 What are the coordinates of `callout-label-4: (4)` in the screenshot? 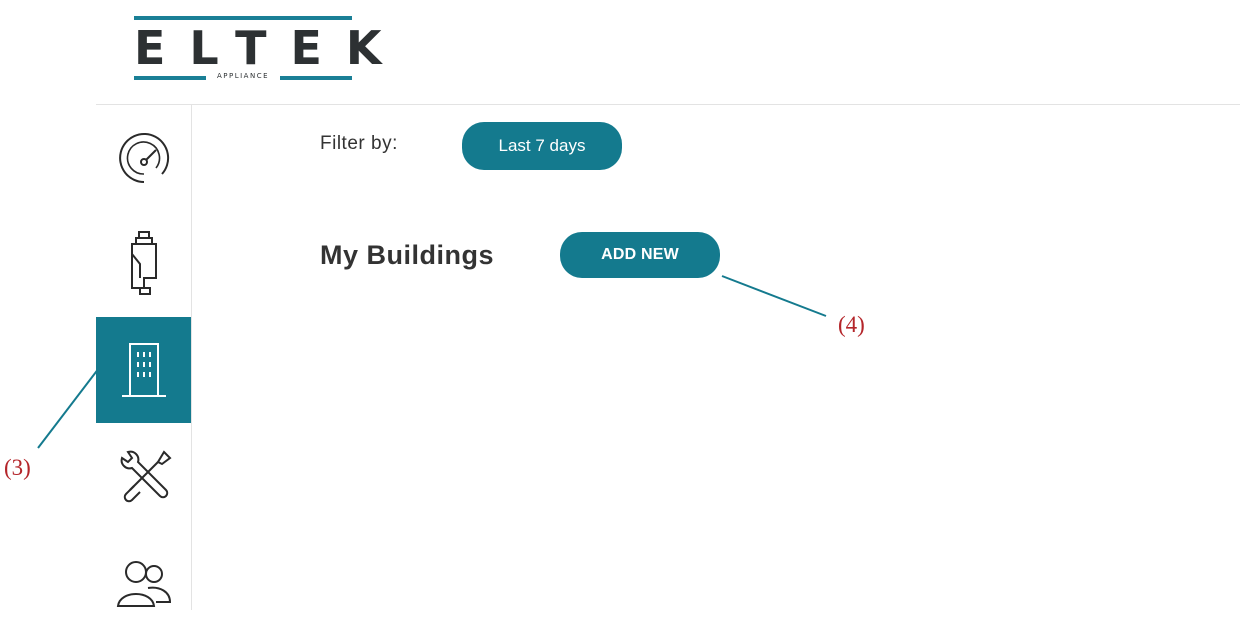 It's located at (851, 324).